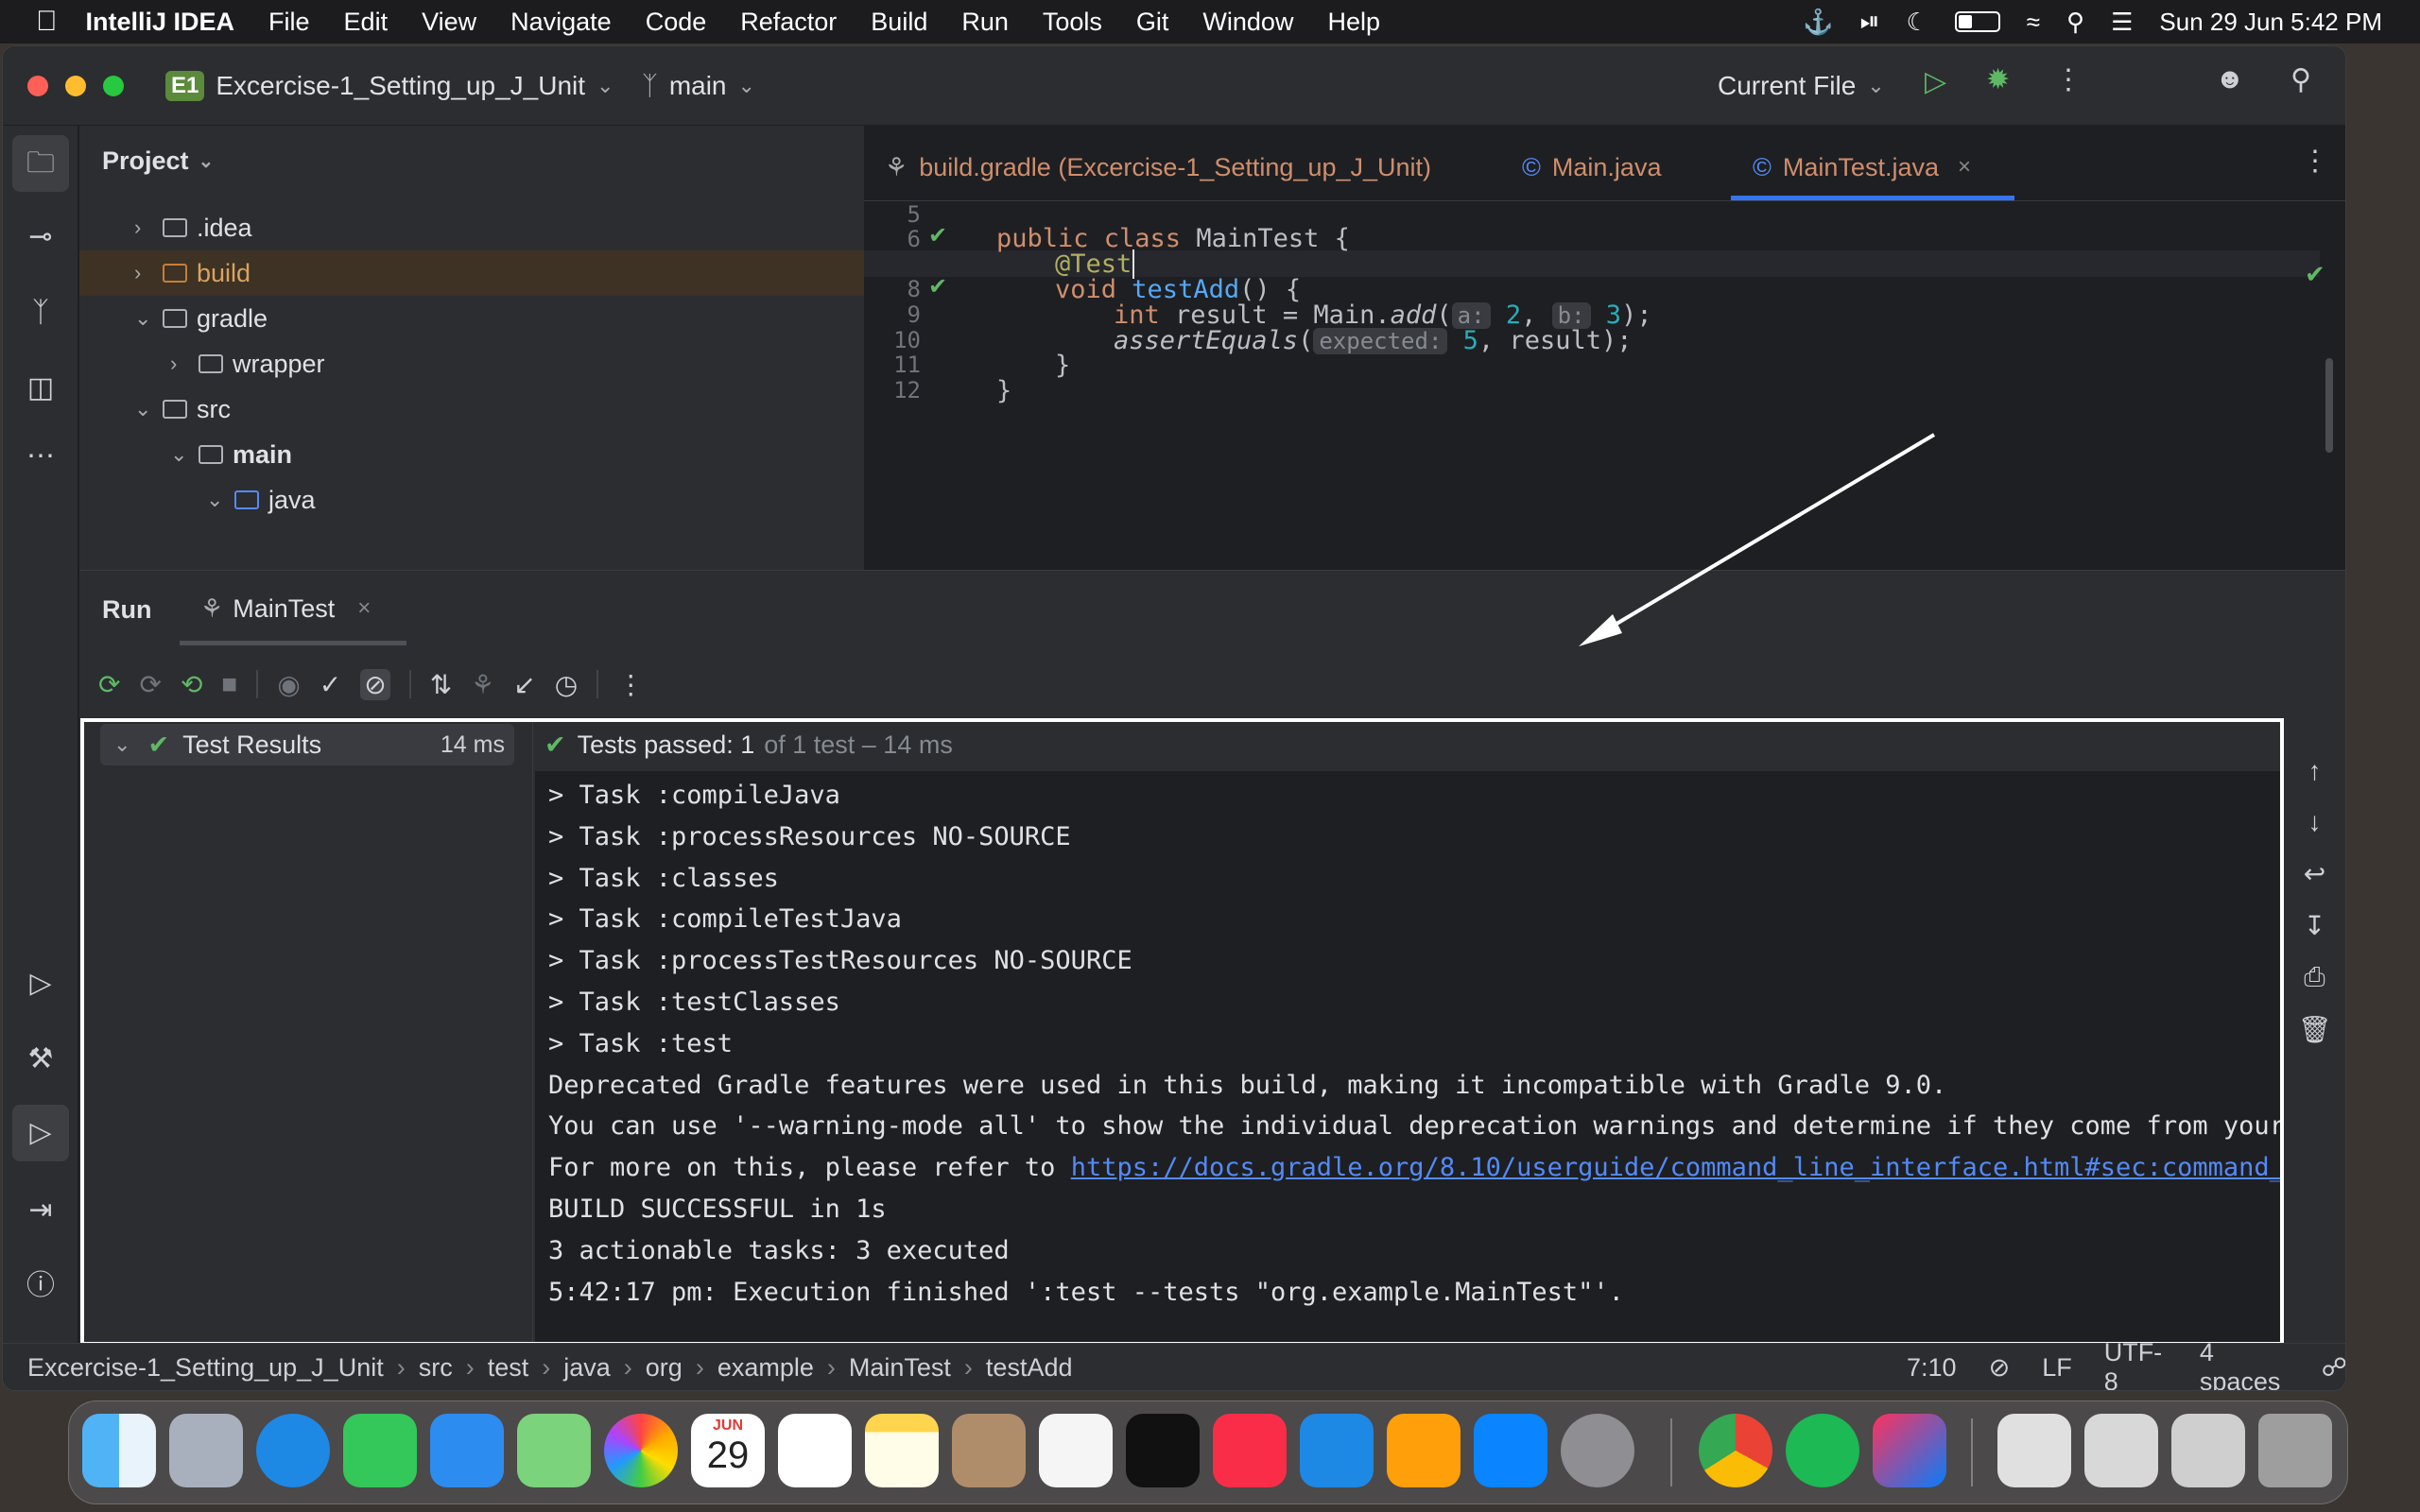 This screenshot has height=1512, width=2420. What do you see at coordinates (2270, 22) in the screenshot?
I see `menubar-clock: Sun 29 Jun 5:42 PM` at bounding box center [2270, 22].